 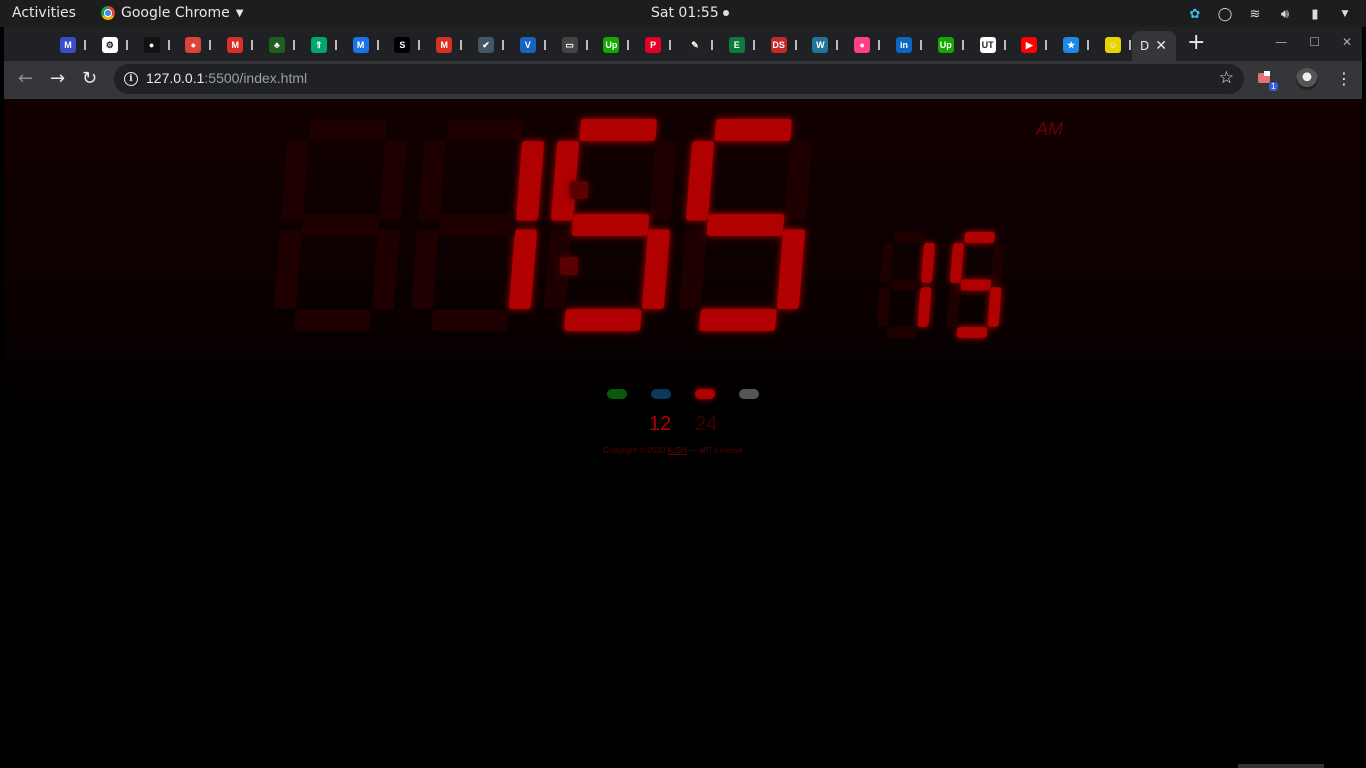 I want to click on wordpress-icon: W, so click(x=820, y=45).